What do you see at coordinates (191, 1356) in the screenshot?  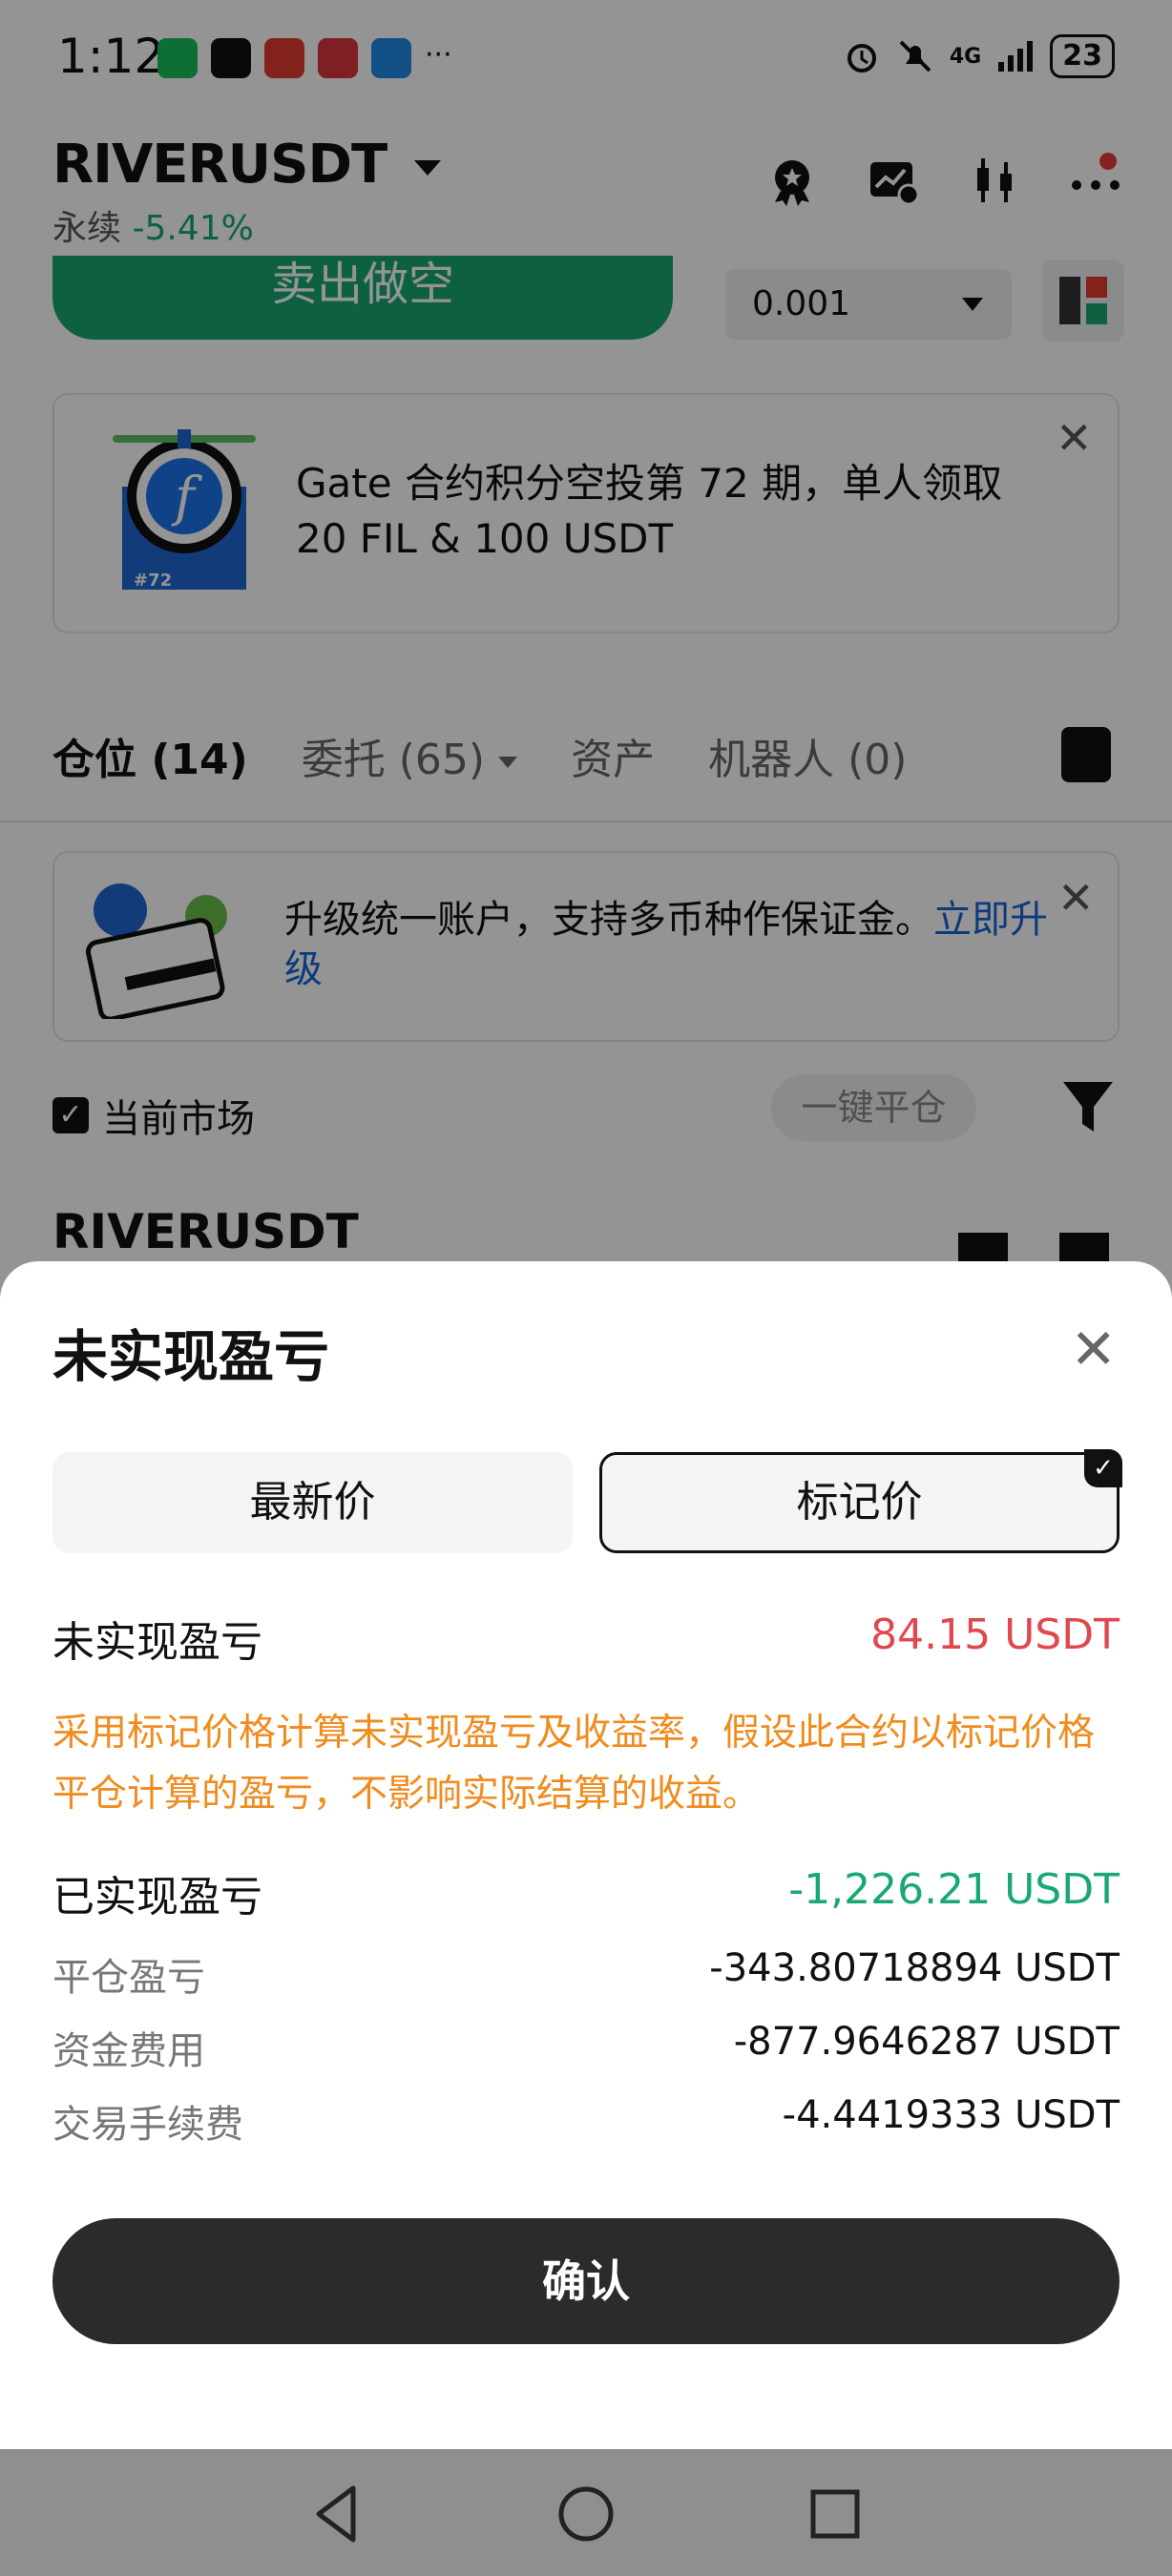 I see `sheet-title: 未实现盈亏` at bounding box center [191, 1356].